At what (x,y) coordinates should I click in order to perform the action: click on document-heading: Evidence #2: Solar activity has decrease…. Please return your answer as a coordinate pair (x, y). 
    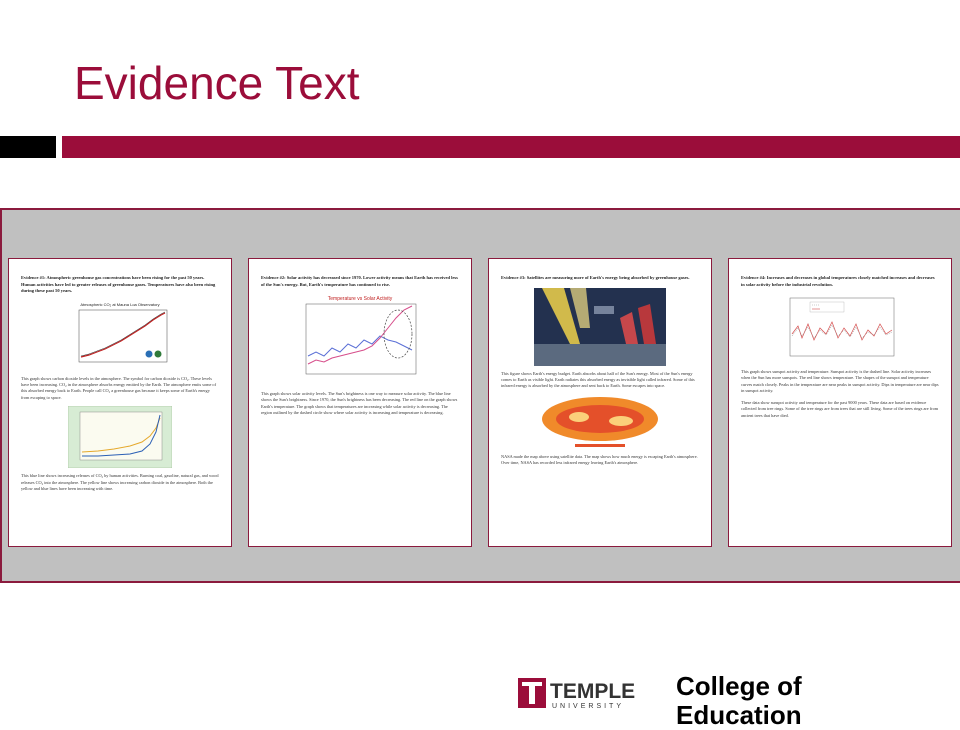
    Looking at the image, I should click on (359, 281).